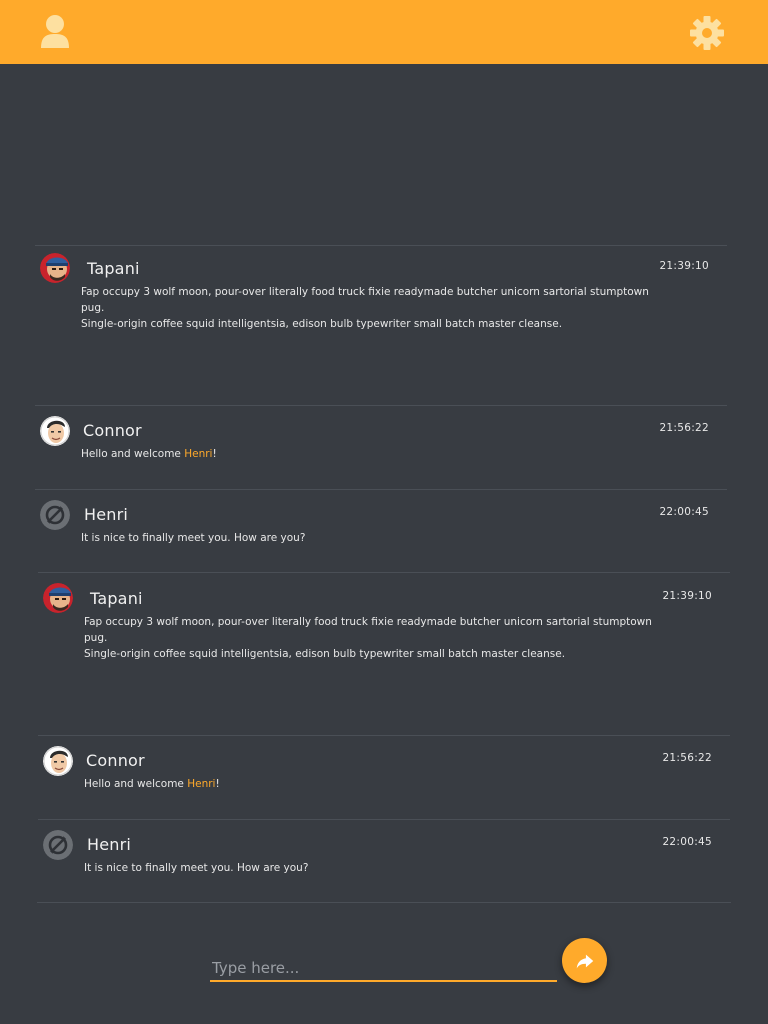 The height and width of the screenshot is (1024, 768). I want to click on user-icon, so click(55, 32).